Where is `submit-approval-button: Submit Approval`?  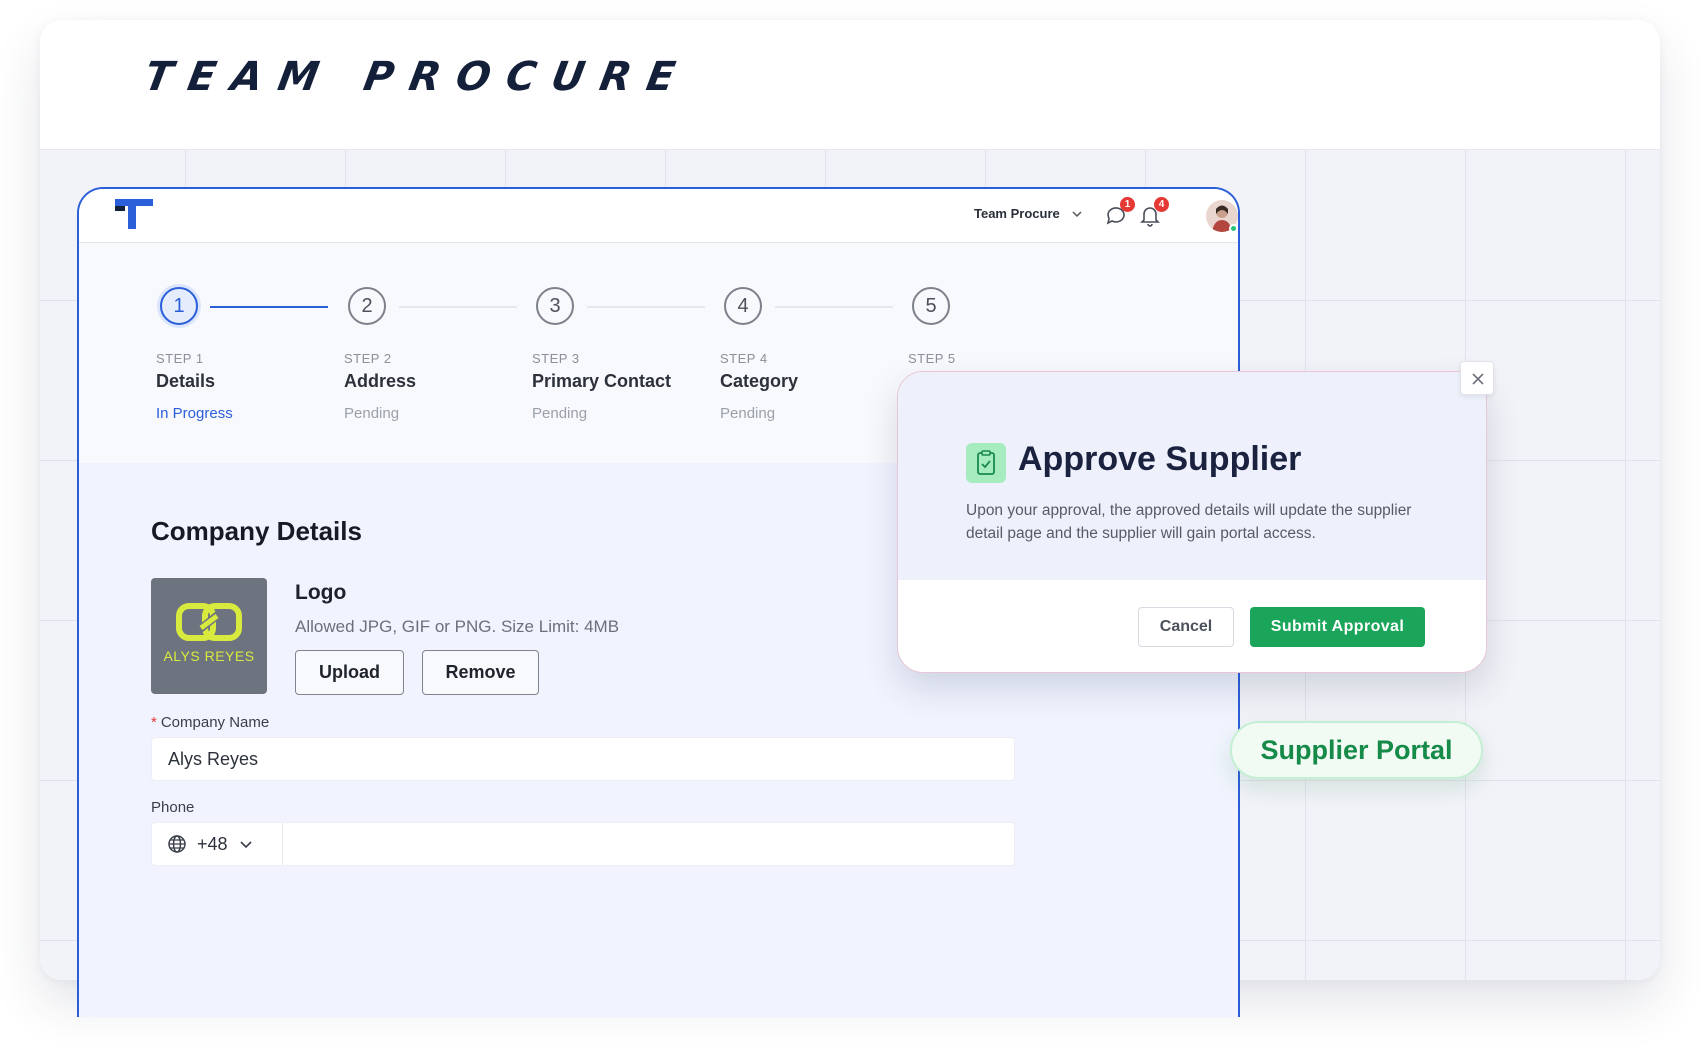
submit-approval-button: Submit Approval is located at coordinates (1337, 627).